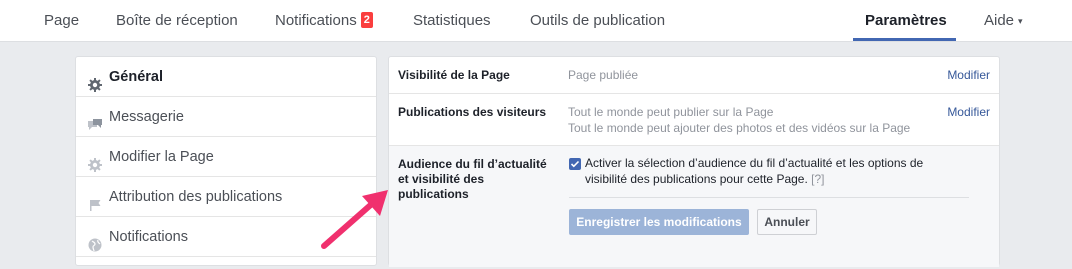 The height and width of the screenshot is (269, 1072). I want to click on sidebar-item-label: Général, so click(136, 77).